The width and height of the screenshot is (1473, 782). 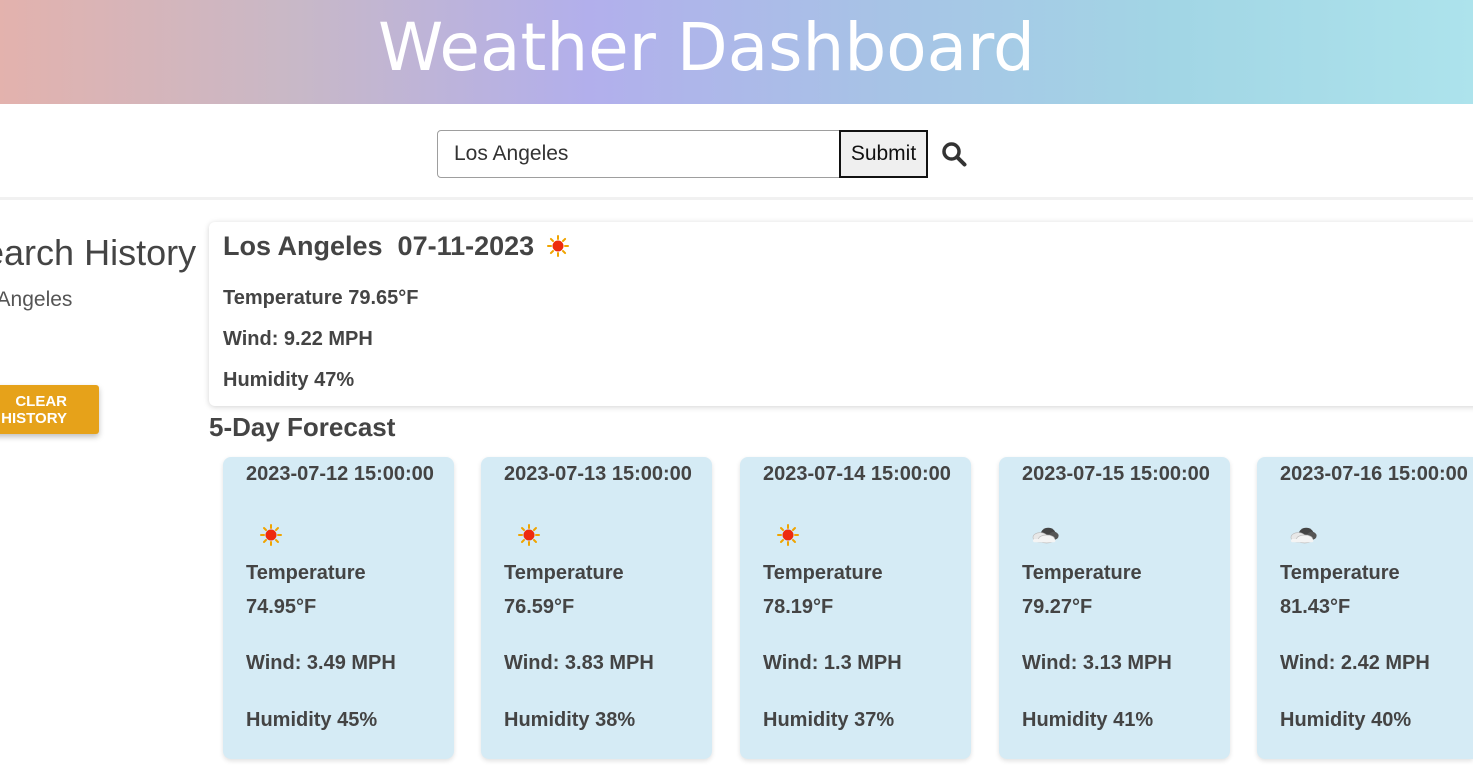 I want to click on search-bar: Submit, so click(x=736, y=152).